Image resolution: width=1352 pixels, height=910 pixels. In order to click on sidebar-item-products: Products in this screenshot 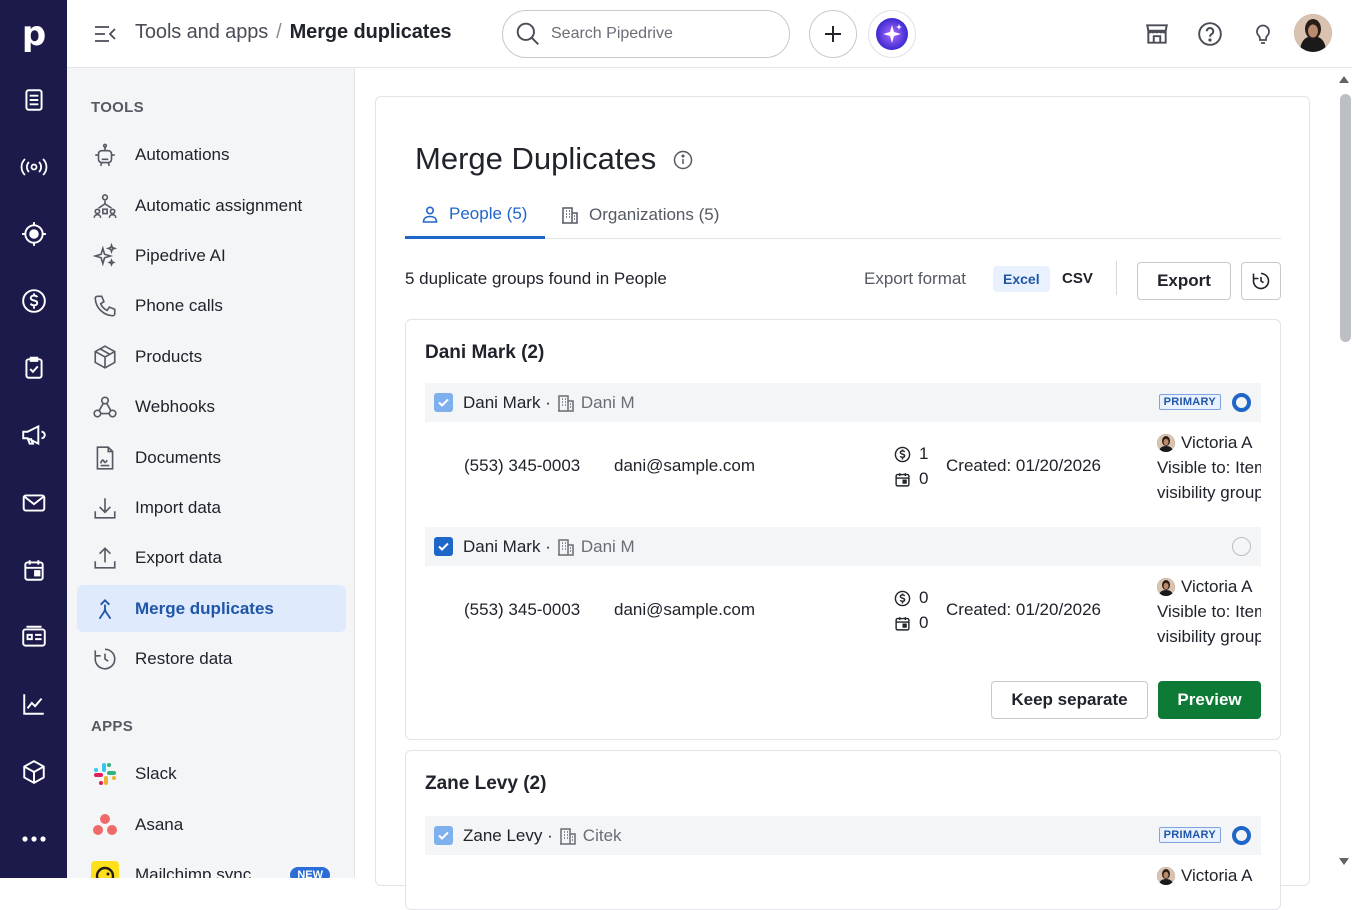, I will do `click(211, 356)`.